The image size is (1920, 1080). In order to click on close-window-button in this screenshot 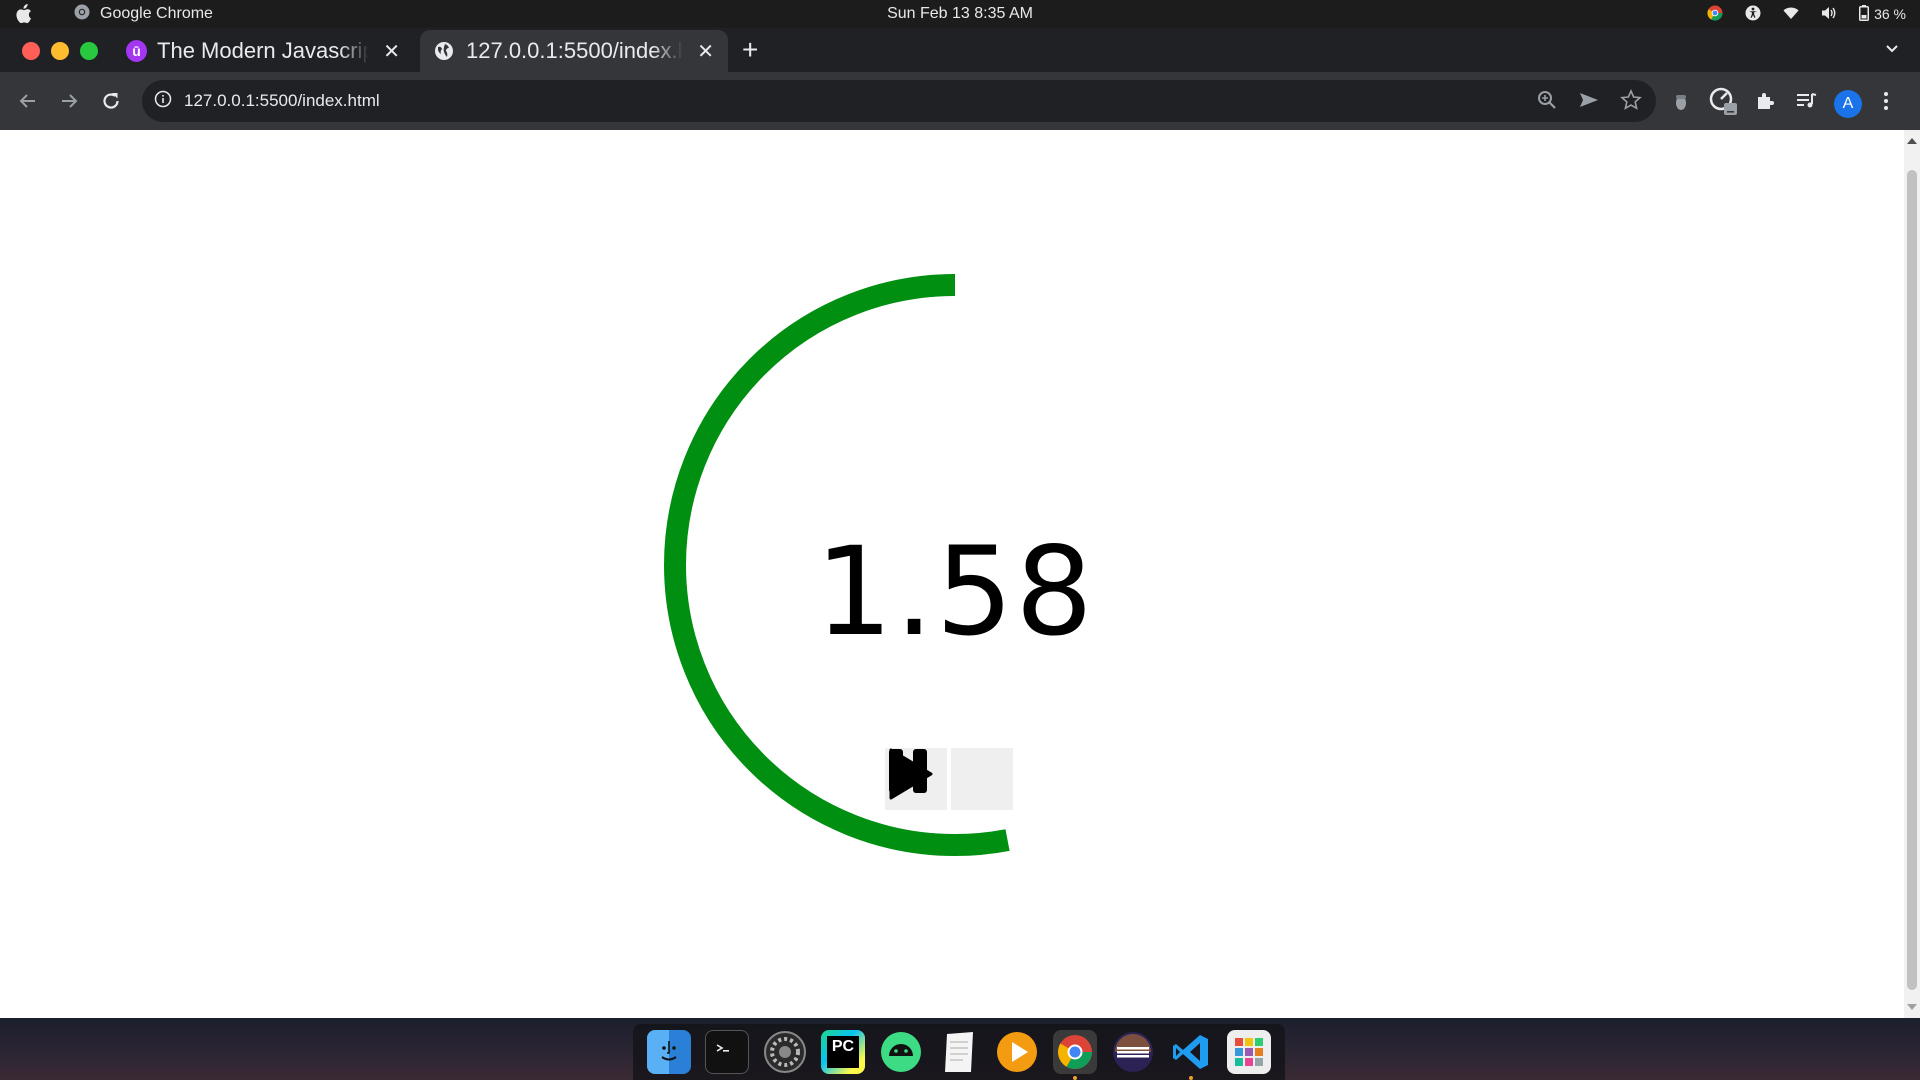, I will do `click(31, 51)`.